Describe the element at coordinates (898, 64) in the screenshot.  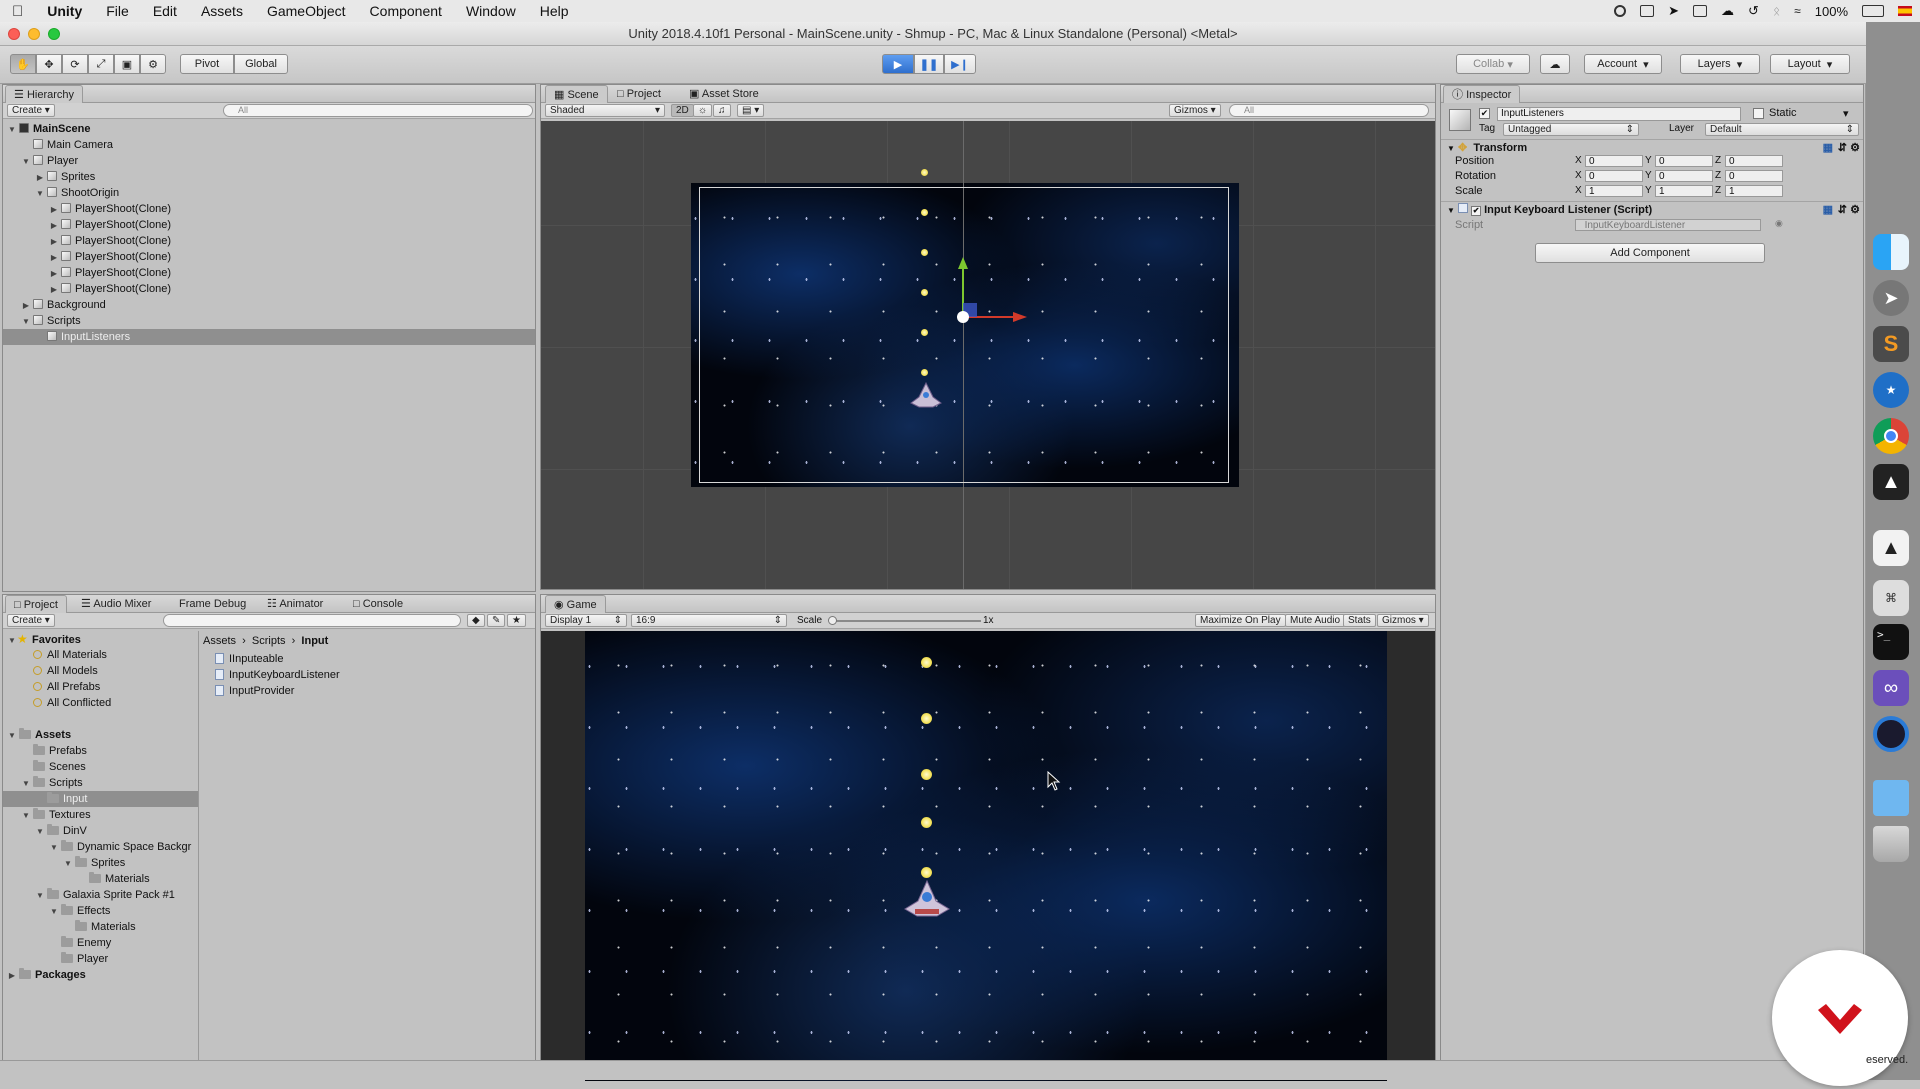
I see `play-button: ▶` at that location.